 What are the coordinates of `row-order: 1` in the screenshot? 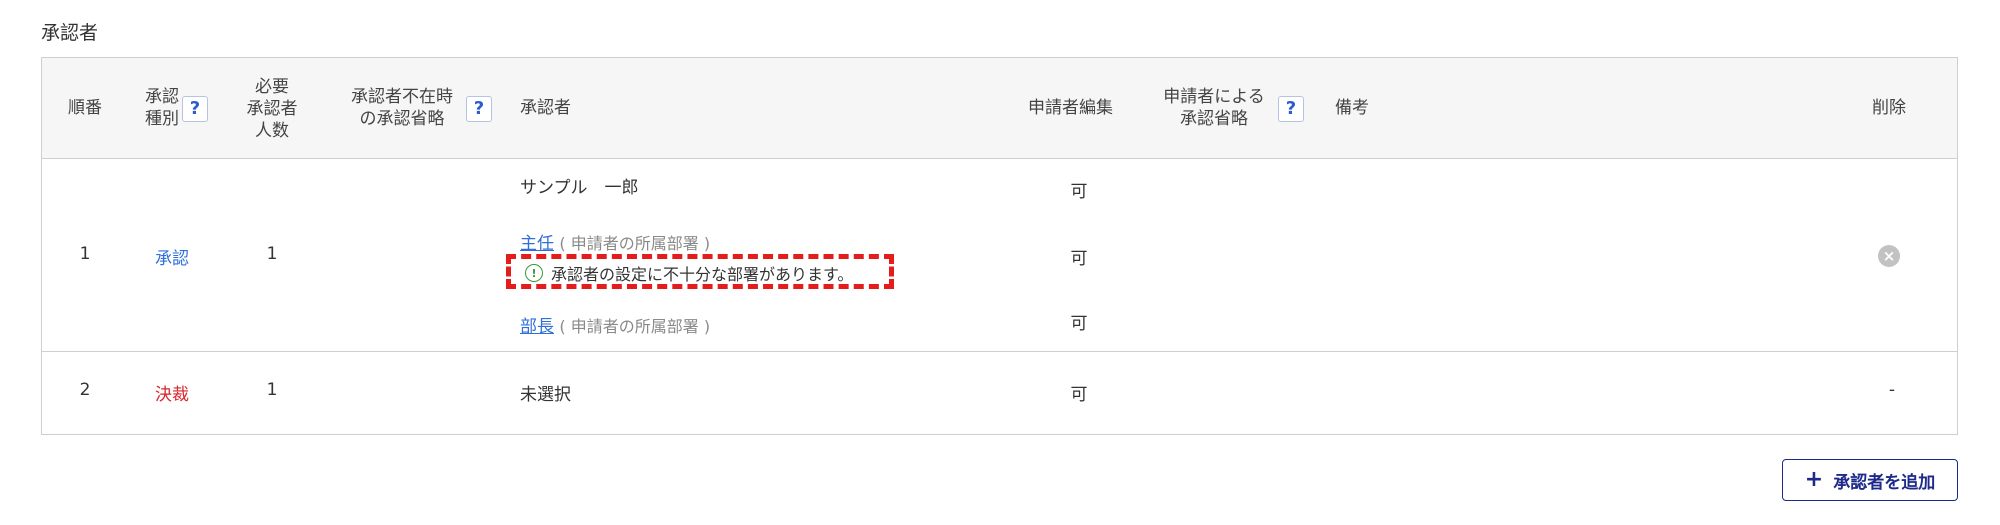 It's located at (85, 254).